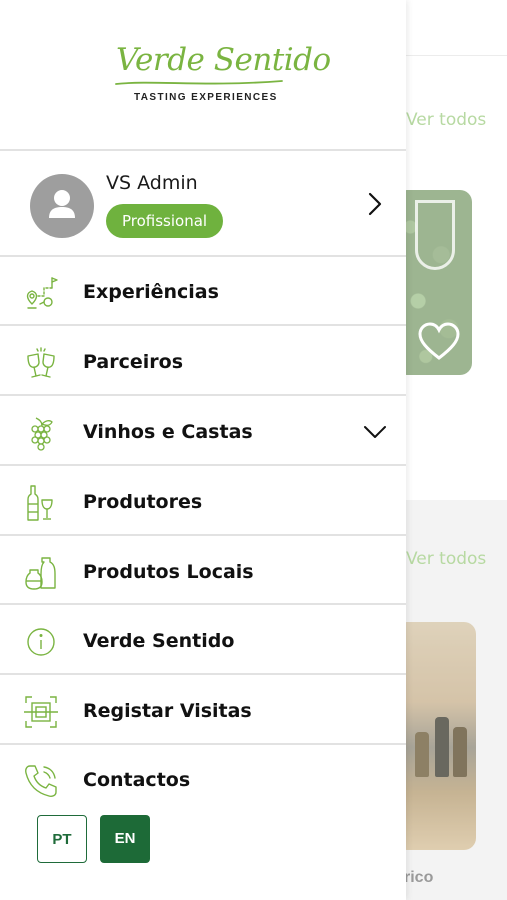 This screenshot has width=507, height=900. What do you see at coordinates (41, 712) in the screenshot?
I see `qr-scan-icon` at bounding box center [41, 712].